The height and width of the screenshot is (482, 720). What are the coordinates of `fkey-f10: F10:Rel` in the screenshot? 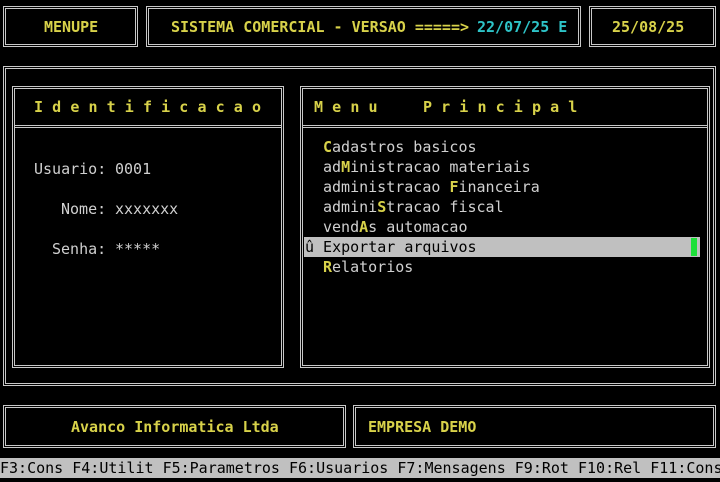 It's located at (609, 468).